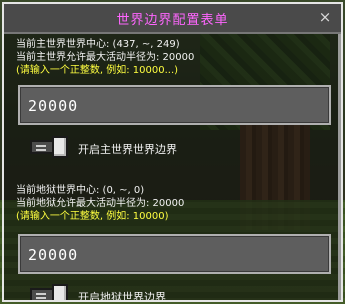  Describe the element at coordinates (50, 292) in the screenshot. I see `nether-border-toggle` at that location.